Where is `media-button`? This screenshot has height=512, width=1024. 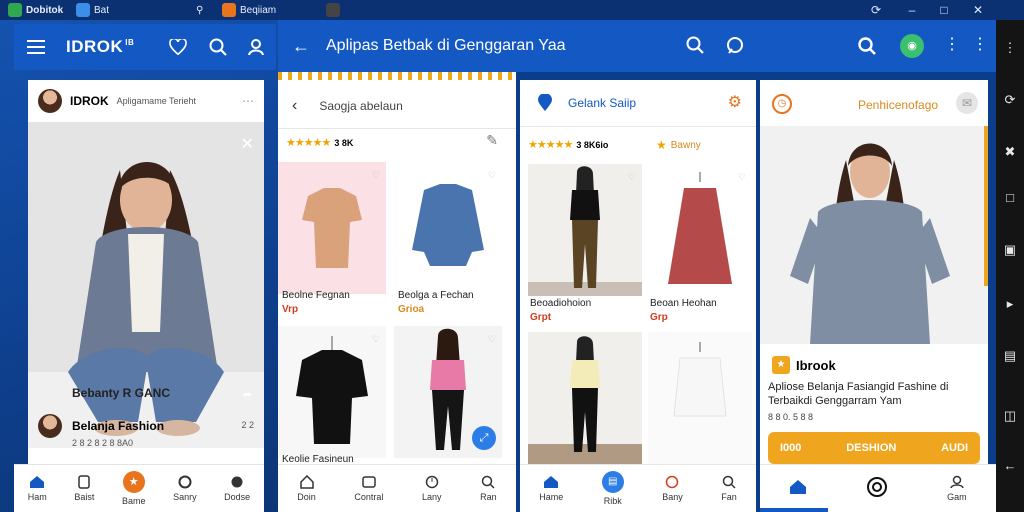
media-button is located at coordinates (333, 10).